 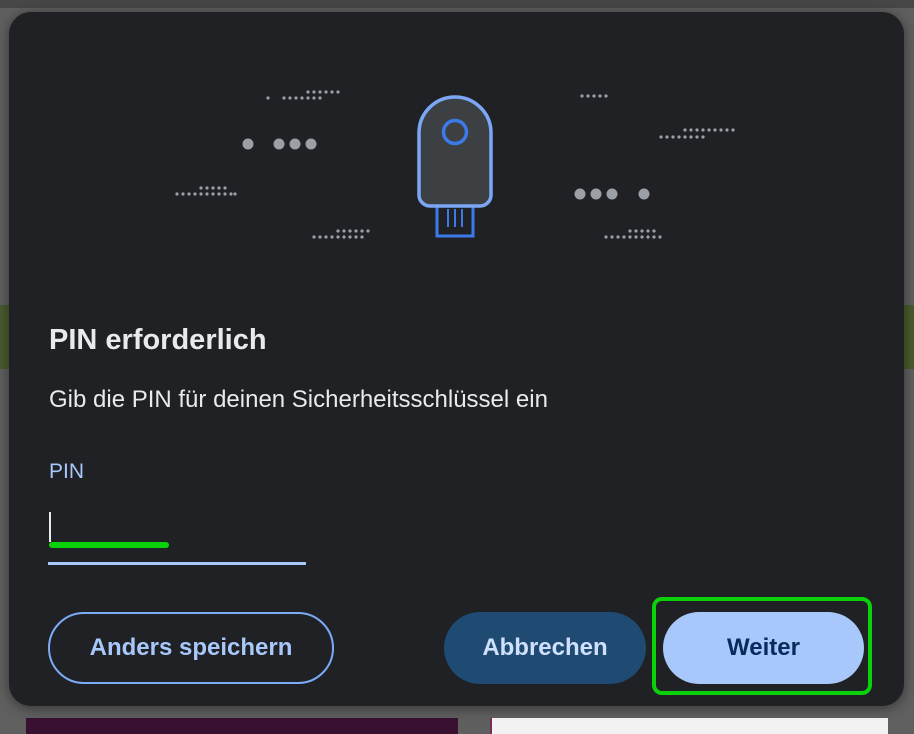 What do you see at coordinates (909, 337) in the screenshot?
I see `background-strip-right` at bounding box center [909, 337].